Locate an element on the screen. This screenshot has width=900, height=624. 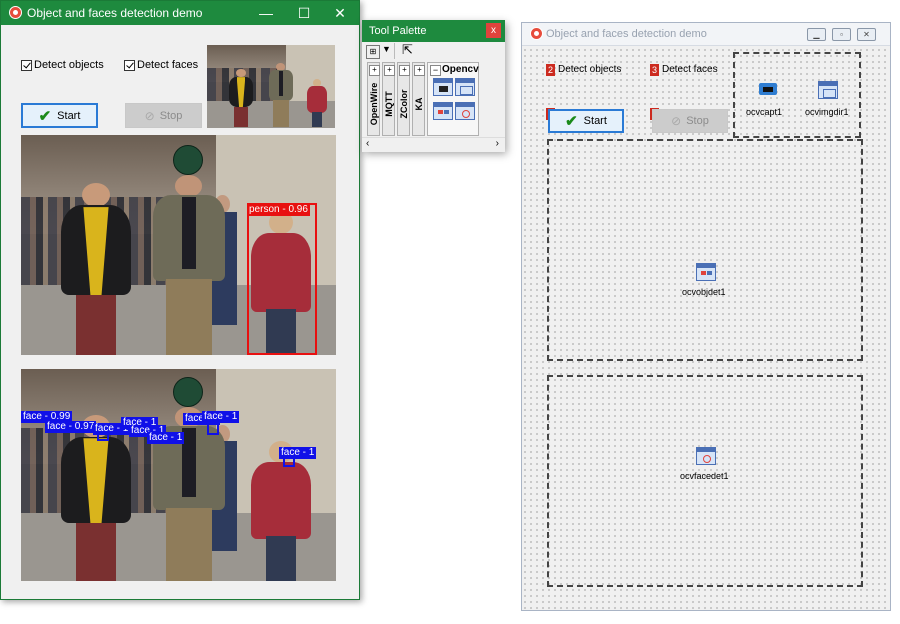
detect-faces-checkbox: Detect faces is located at coordinates (161, 65).